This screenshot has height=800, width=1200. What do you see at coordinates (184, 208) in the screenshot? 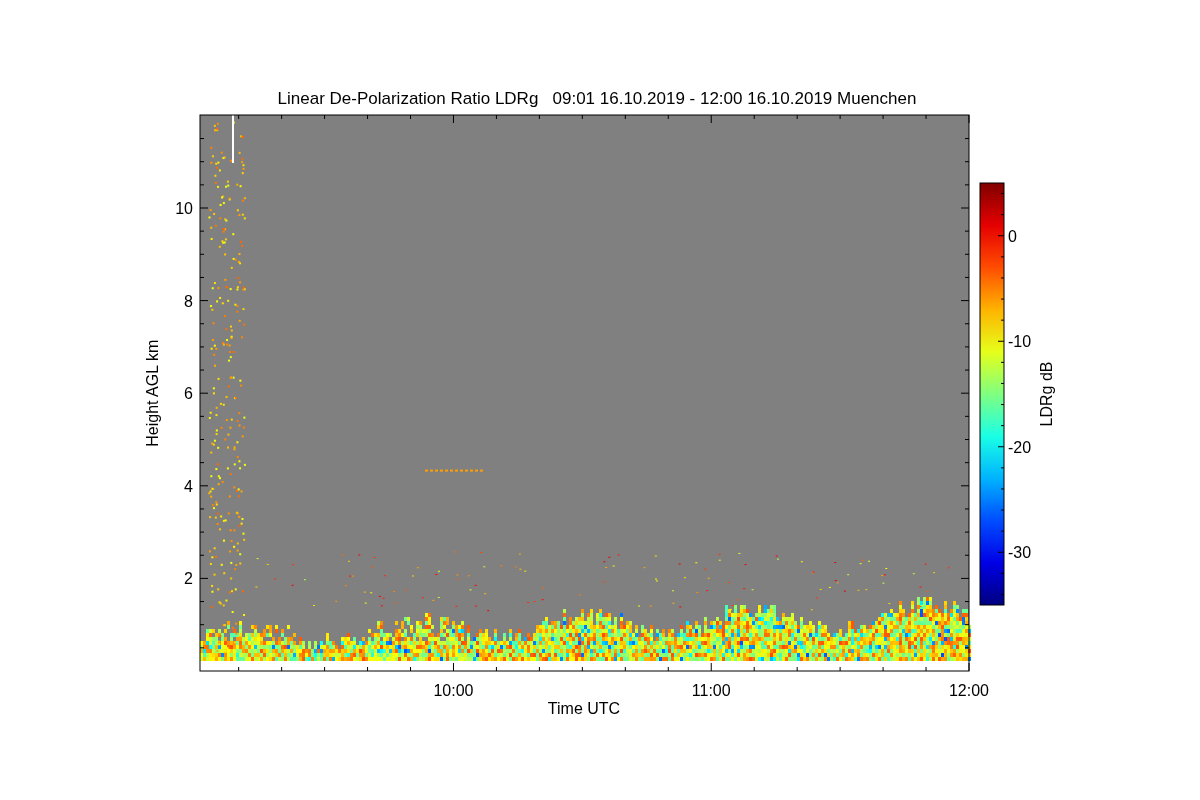
I see `y-tick-label: 10` at bounding box center [184, 208].